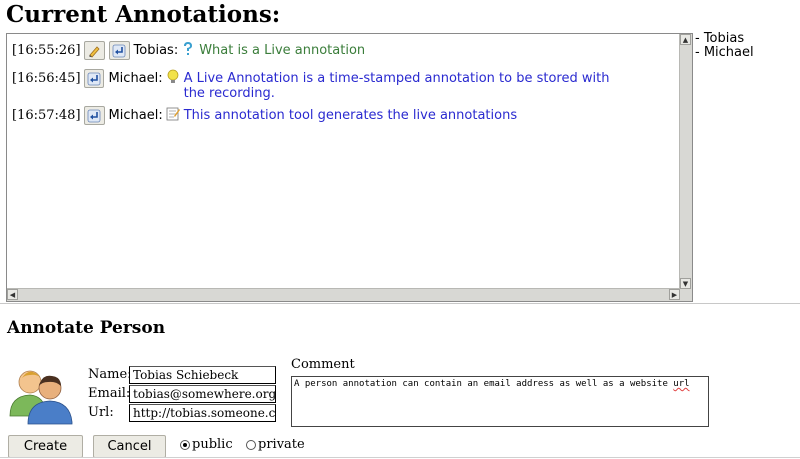 The width and height of the screenshot is (800, 459). What do you see at coordinates (685, 283) in the screenshot?
I see `scroll-down-icon: ▼` at bounding box center [685, 283].